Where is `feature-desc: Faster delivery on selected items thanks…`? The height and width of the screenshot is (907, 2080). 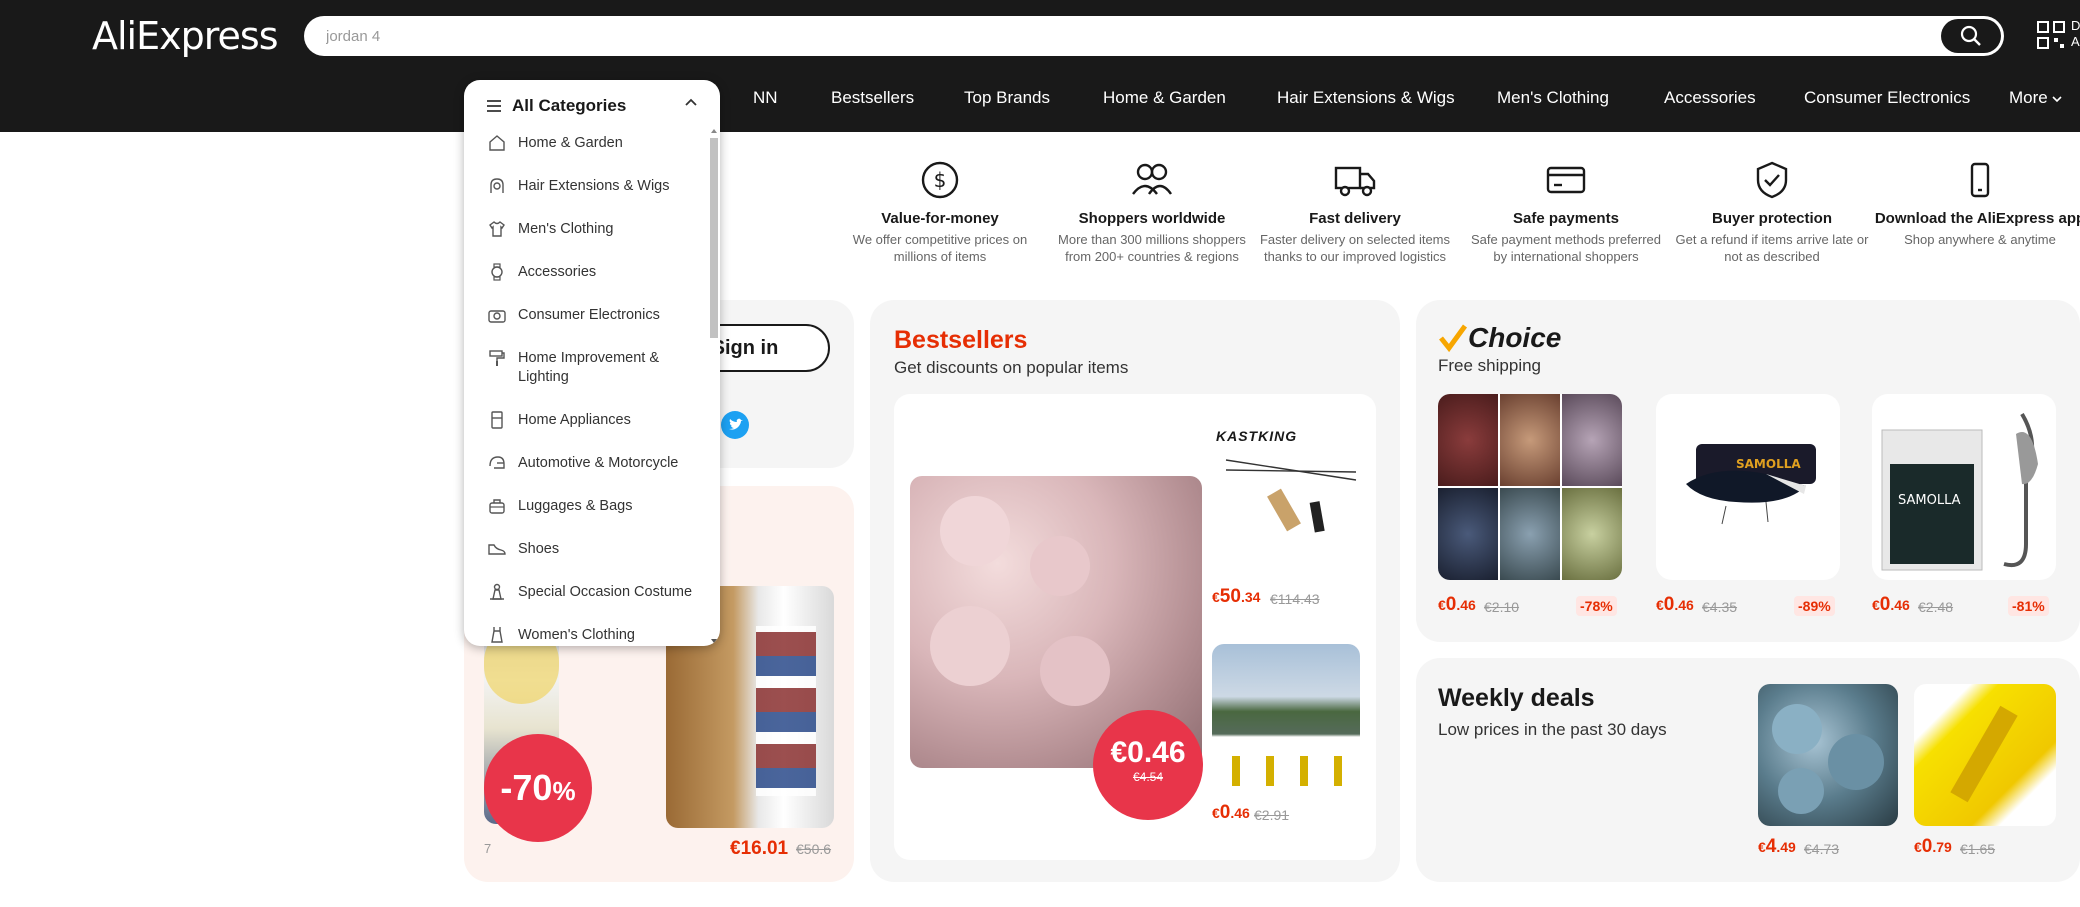
feature-desc: Faster delivery on selected items thanks… is located at coordinates (1355, 248).